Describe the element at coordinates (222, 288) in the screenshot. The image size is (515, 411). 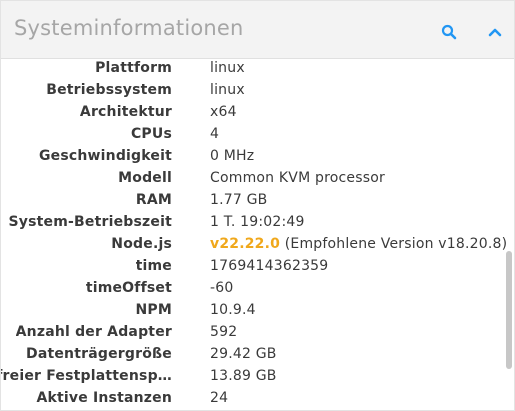
I see `info-value: -60` at that location.